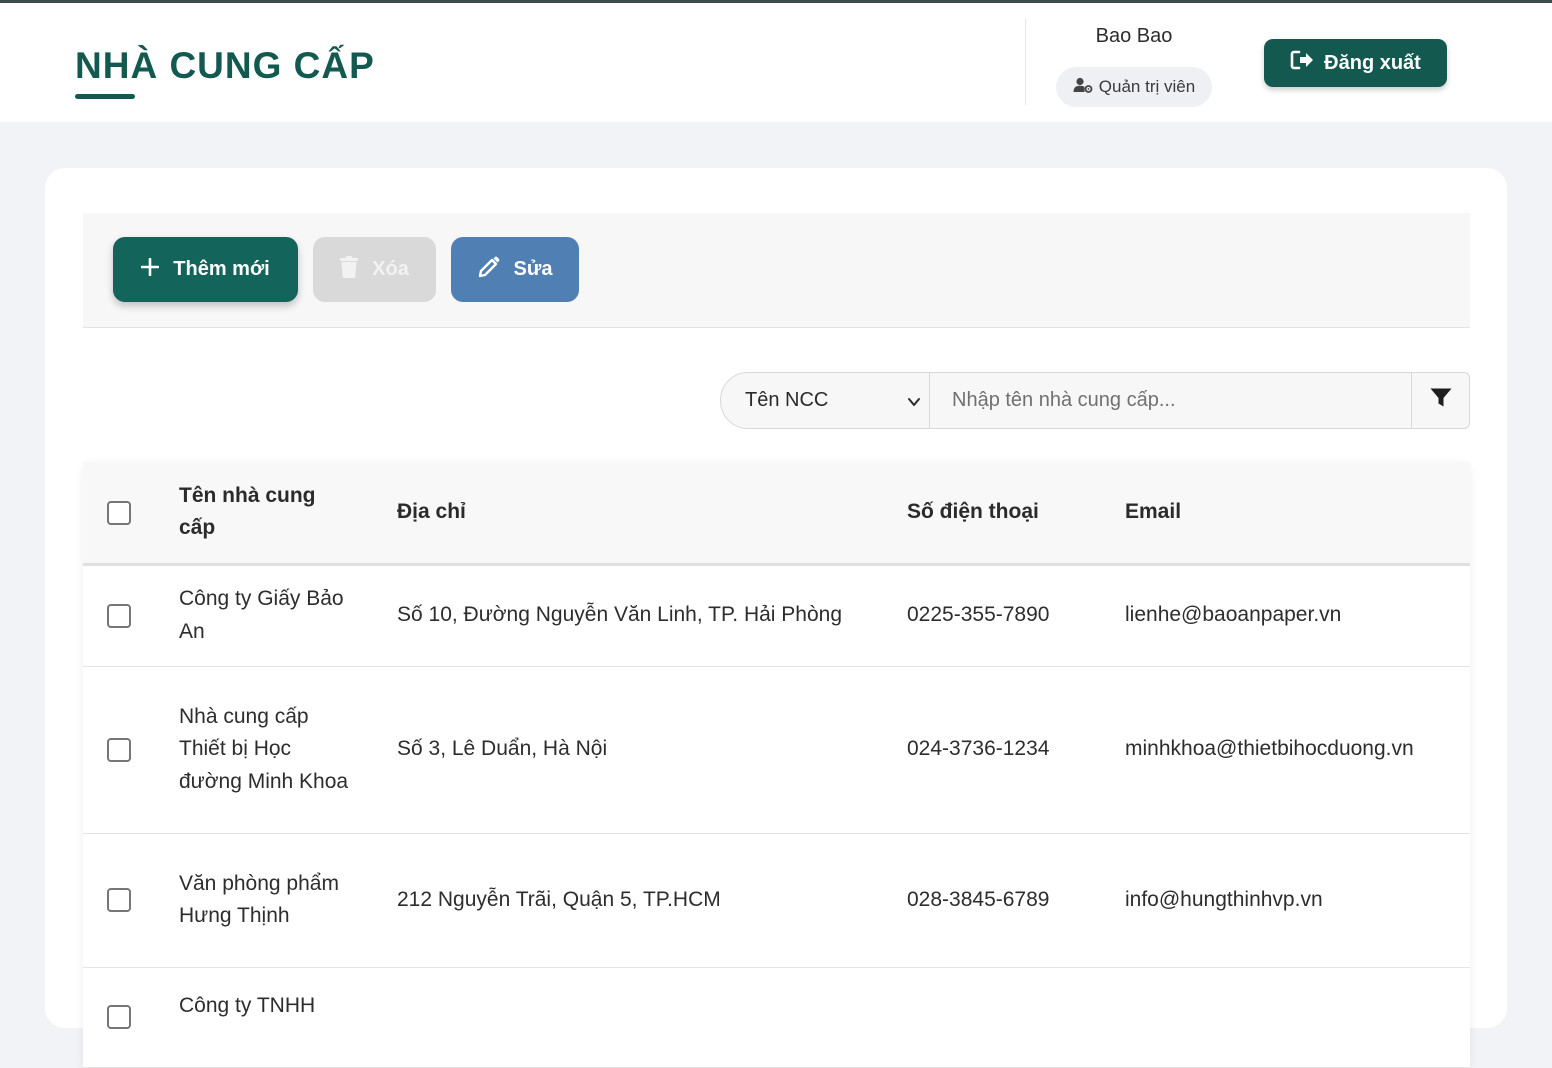 The image size is (1552, 1068). I want to click on cell-email: lienhe@baoanpaper.vn, so click(1297, 615).